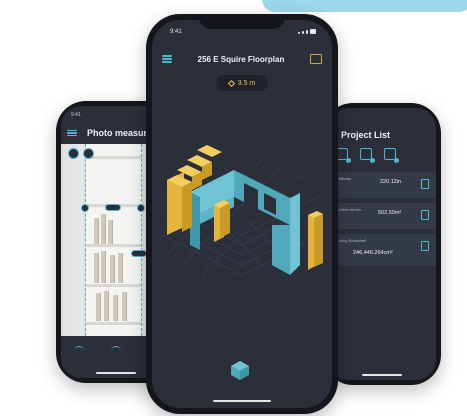  I want to click on decorative-banner, so click(364, 6).